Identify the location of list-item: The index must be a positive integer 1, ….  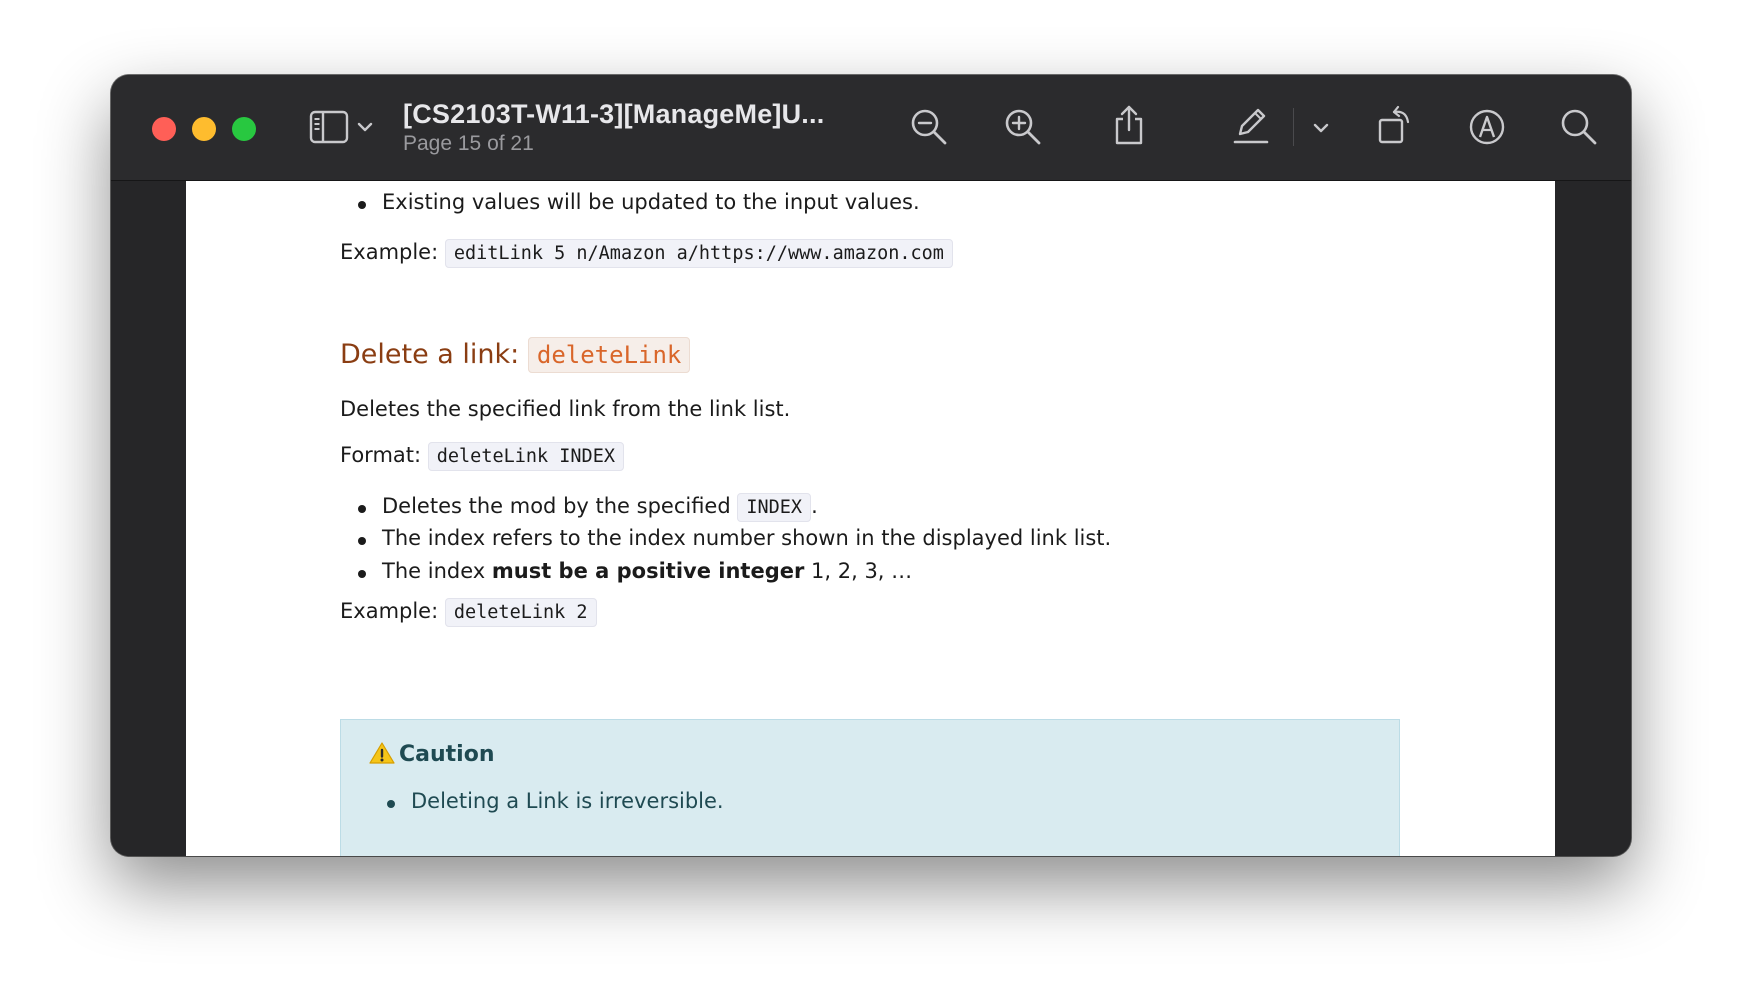
(635, 571).